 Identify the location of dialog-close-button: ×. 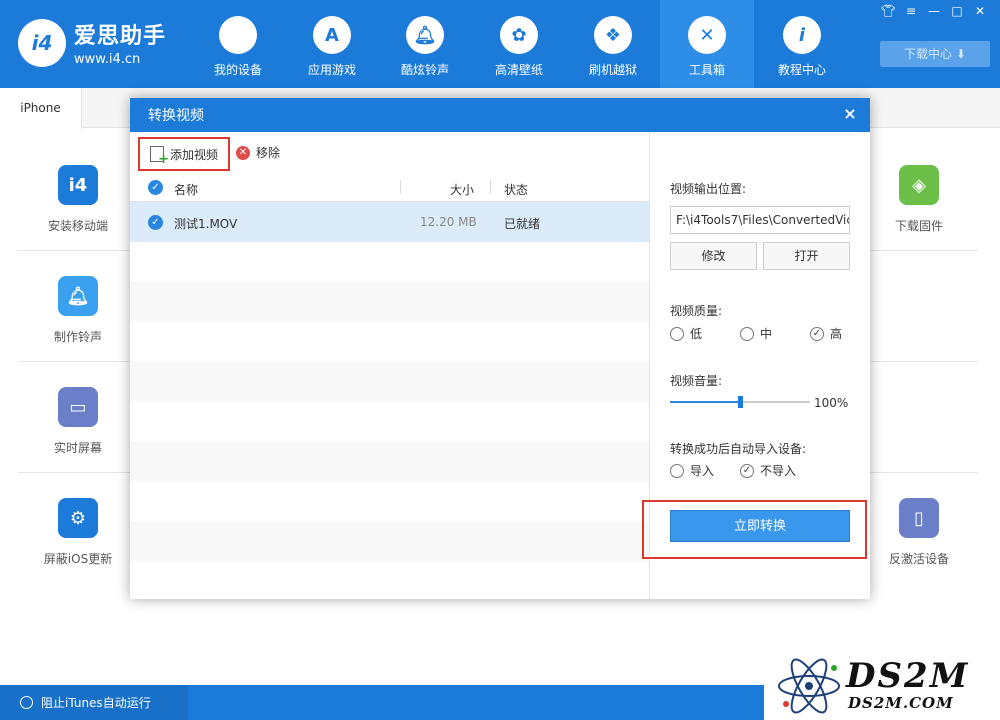
(850, 115).